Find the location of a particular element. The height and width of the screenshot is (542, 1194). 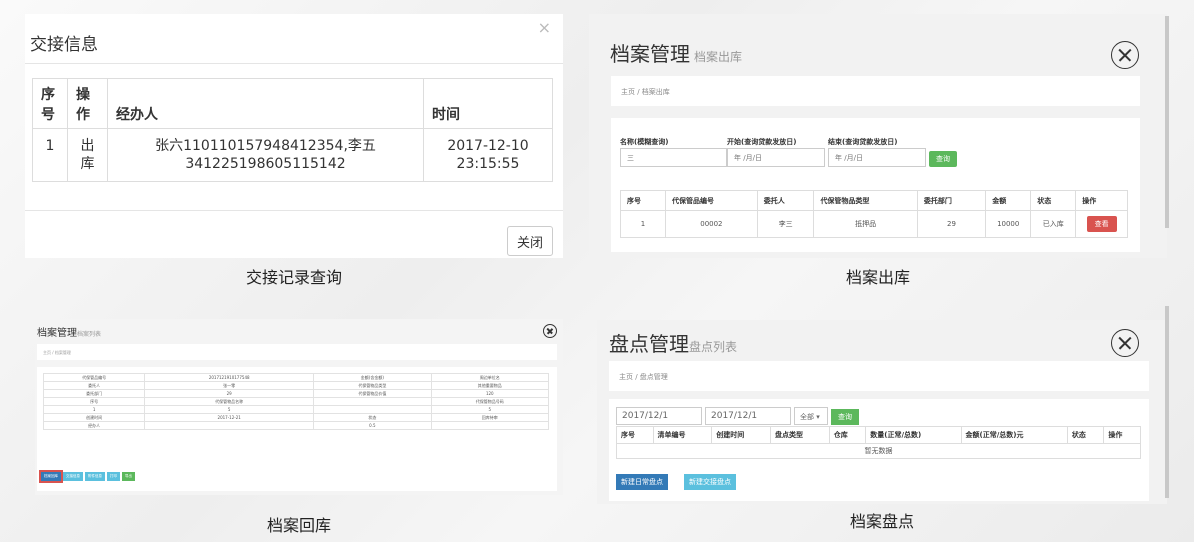

close-icon: × is located at coordinates (544, 27).